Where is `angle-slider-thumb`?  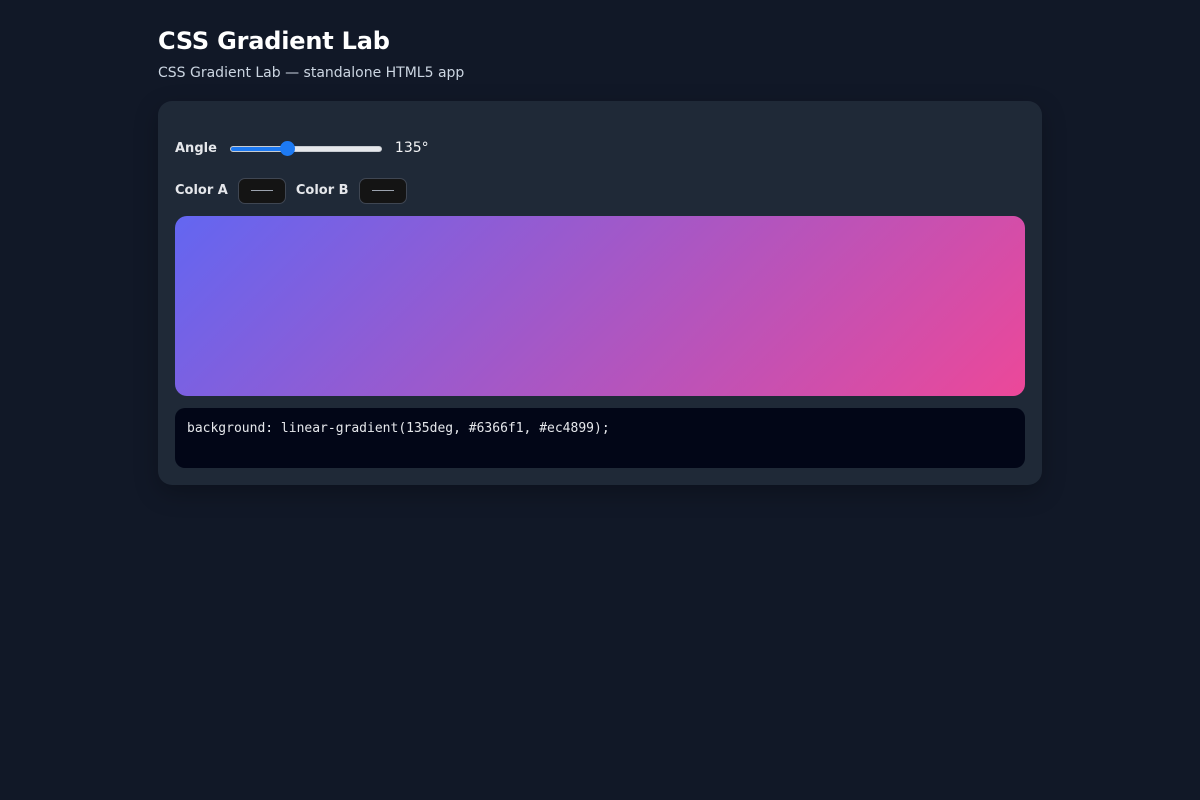
angle-slider-thumb is located at coordinates (287, 148).